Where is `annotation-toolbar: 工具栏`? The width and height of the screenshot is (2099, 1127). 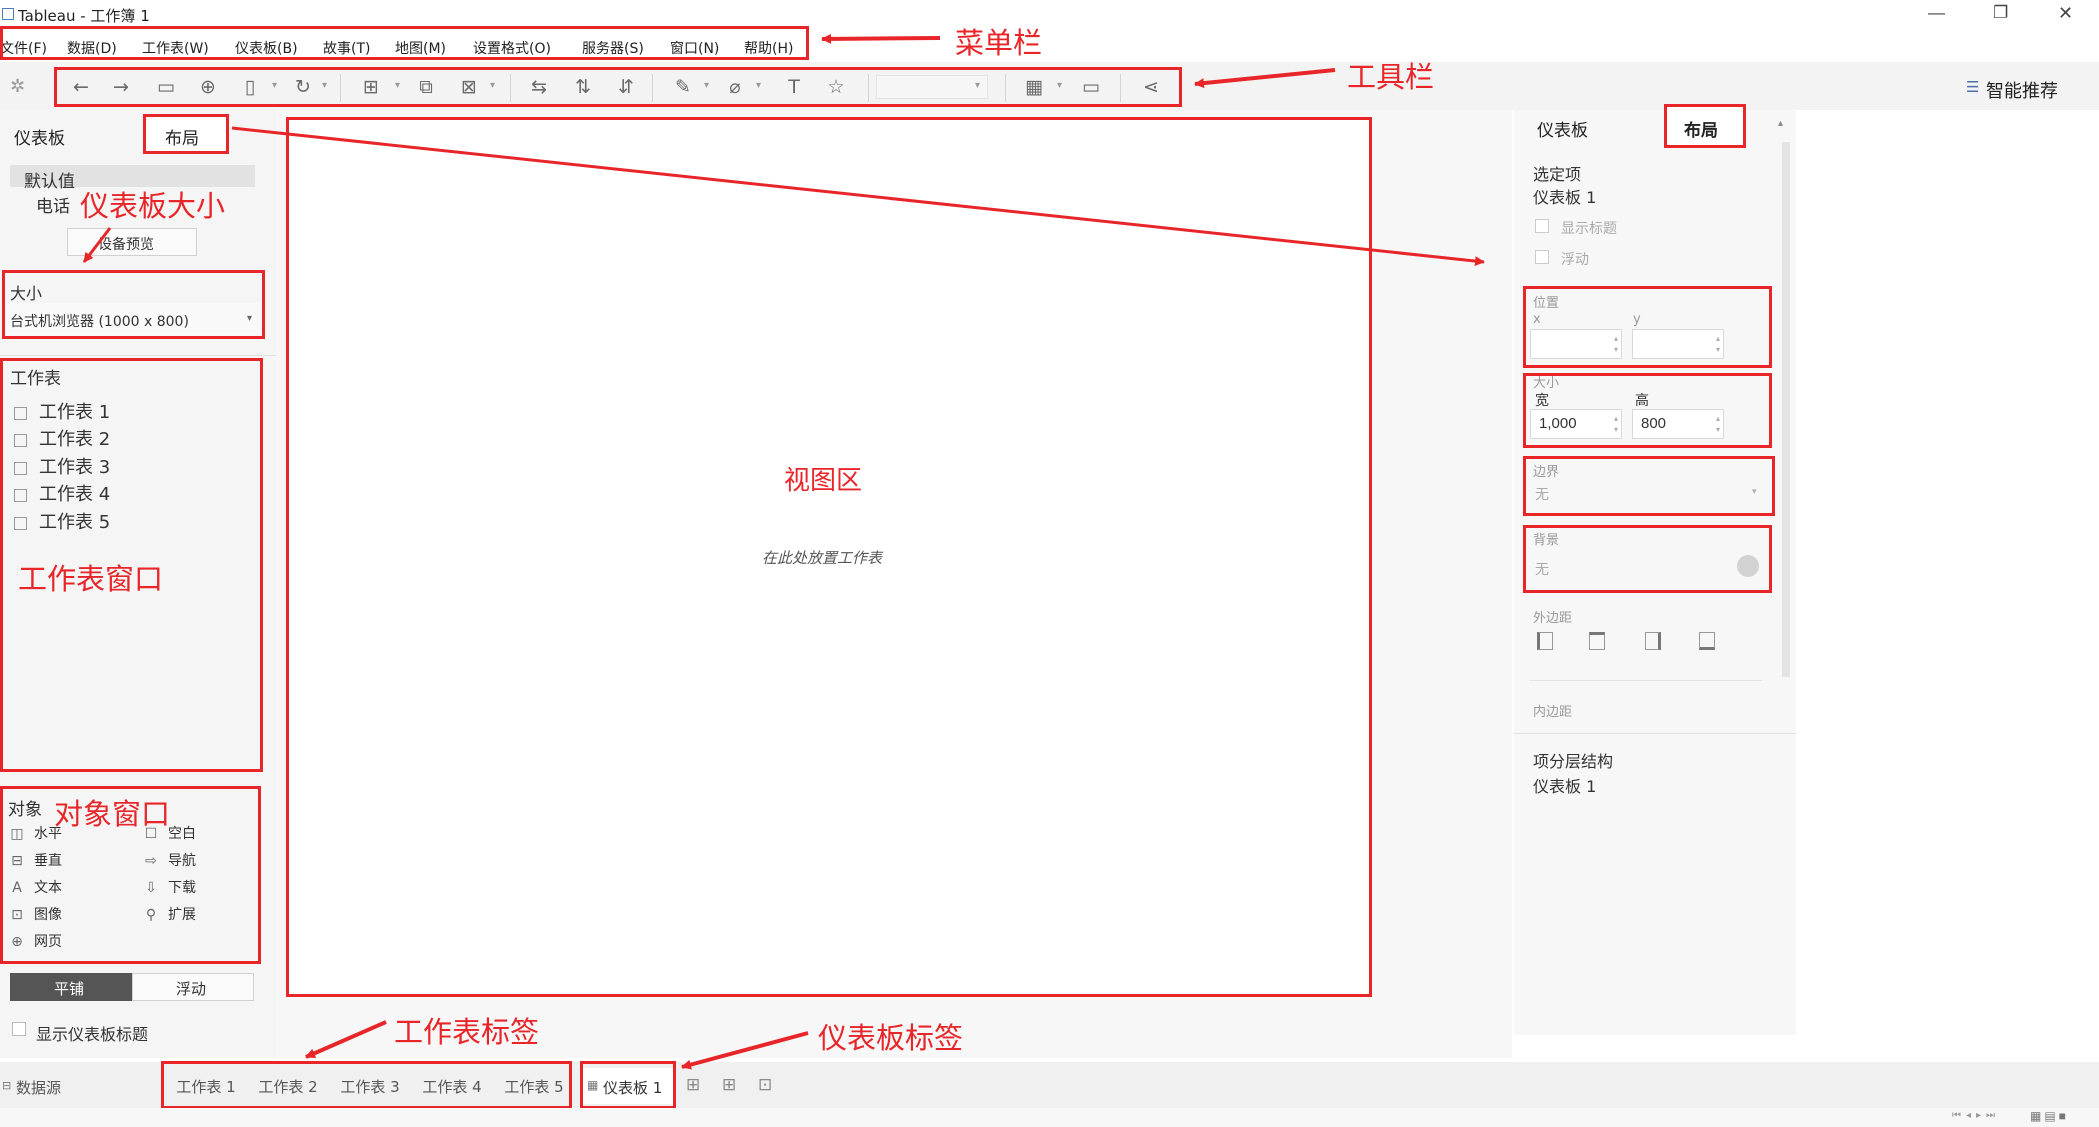 annotation-toolbar: 工具栏 is located at coordinates (1391, 77).